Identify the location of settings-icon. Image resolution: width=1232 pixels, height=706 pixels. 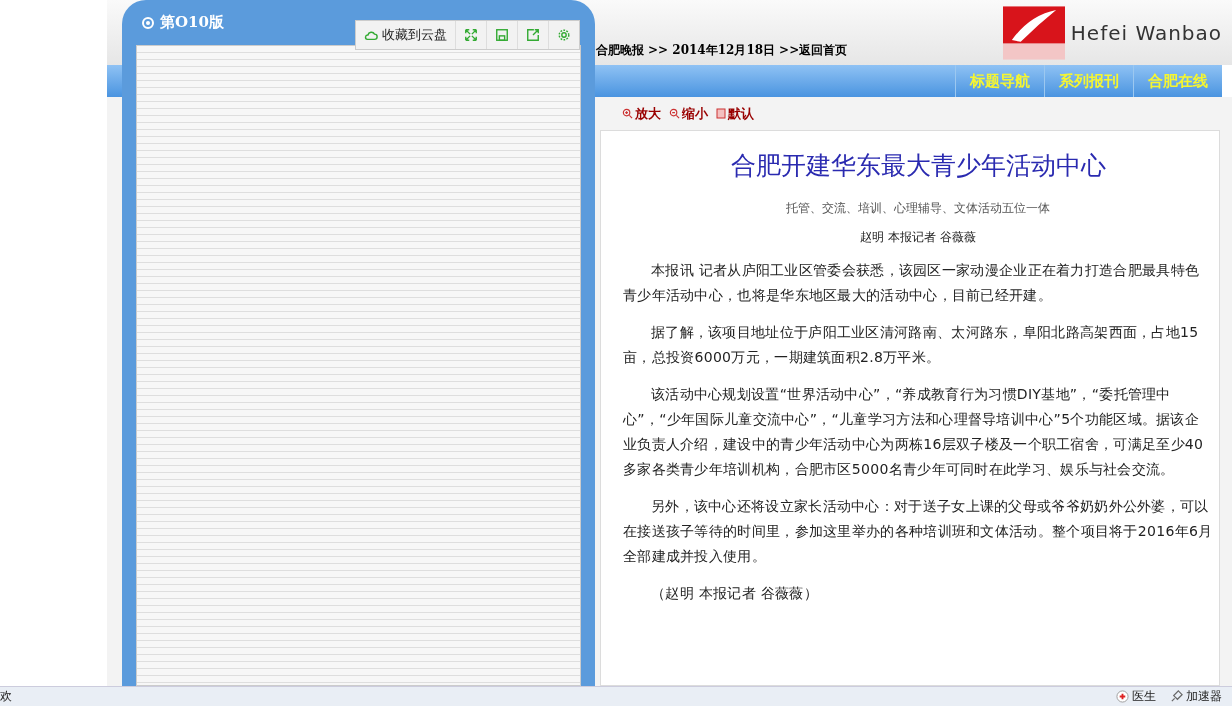
(564, 35).